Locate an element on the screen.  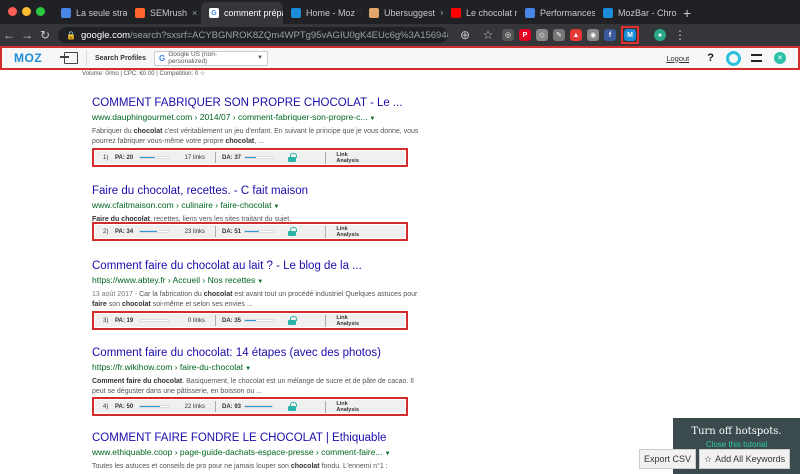
exit-icon is located at coordinates (69, 58).